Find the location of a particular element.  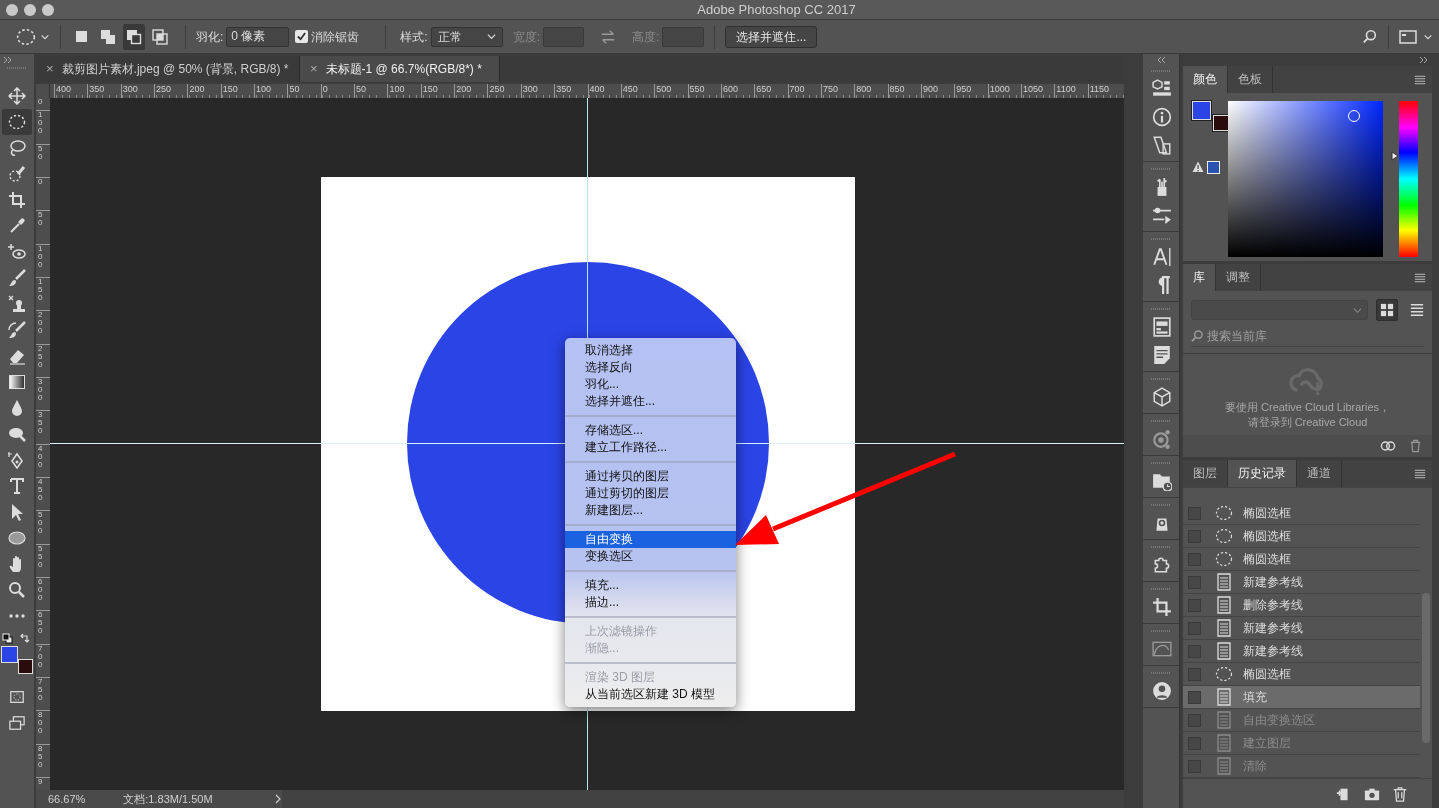

crop-icon is located at coordinates (1161, 607).